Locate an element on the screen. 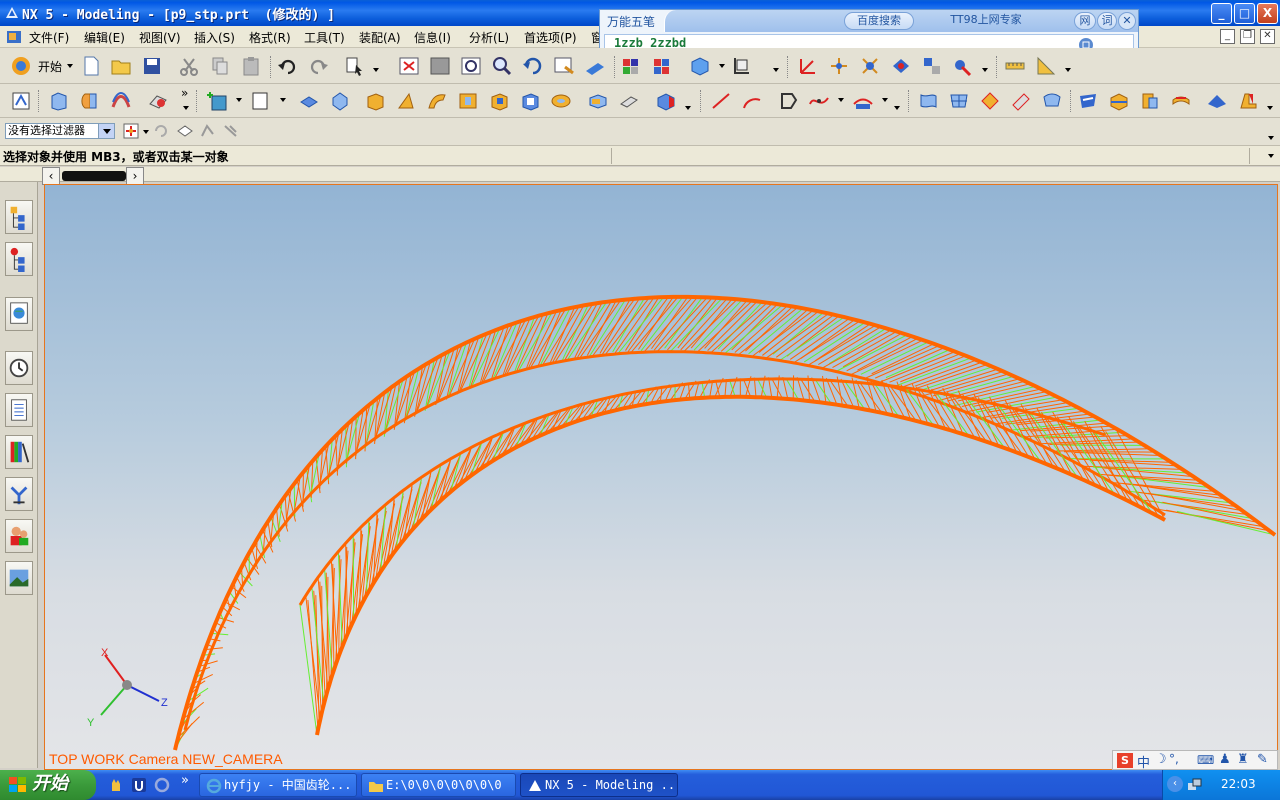 The image size is (1280, 800). box-solid-icon is located at coordinates (309, 101).